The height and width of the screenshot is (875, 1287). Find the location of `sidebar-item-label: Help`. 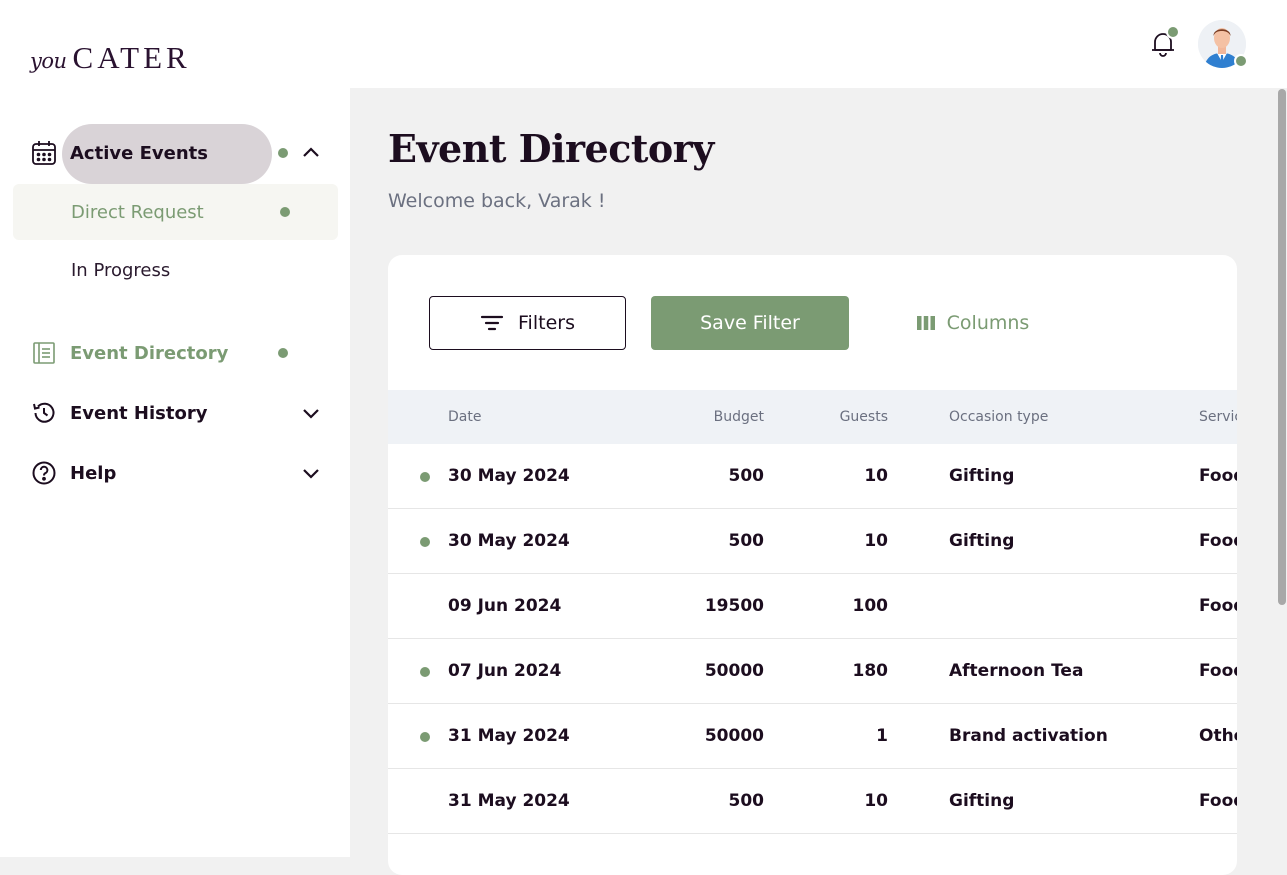

sidebar-item-label: Help is located at coordinates (93, 473).